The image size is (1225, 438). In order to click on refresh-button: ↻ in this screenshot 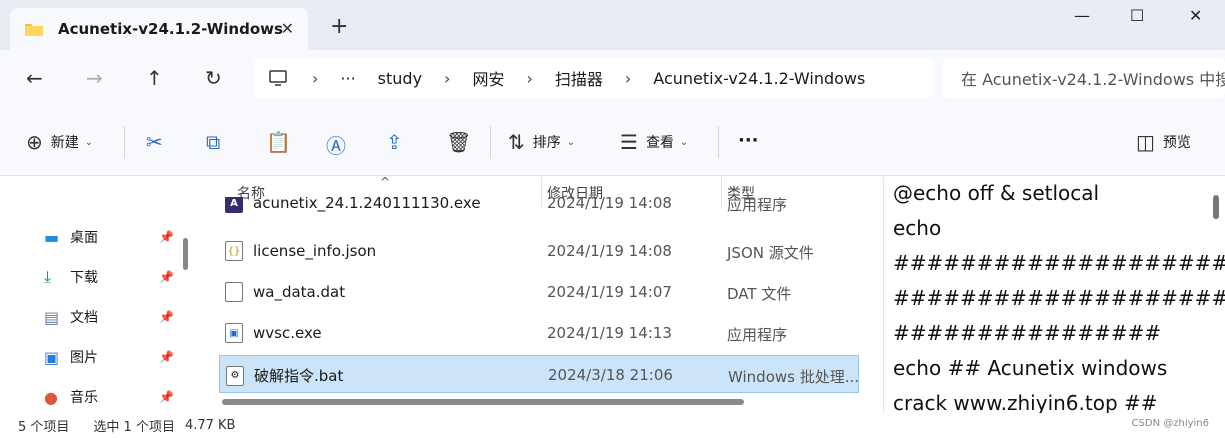, I will do `click(213, 78)`.